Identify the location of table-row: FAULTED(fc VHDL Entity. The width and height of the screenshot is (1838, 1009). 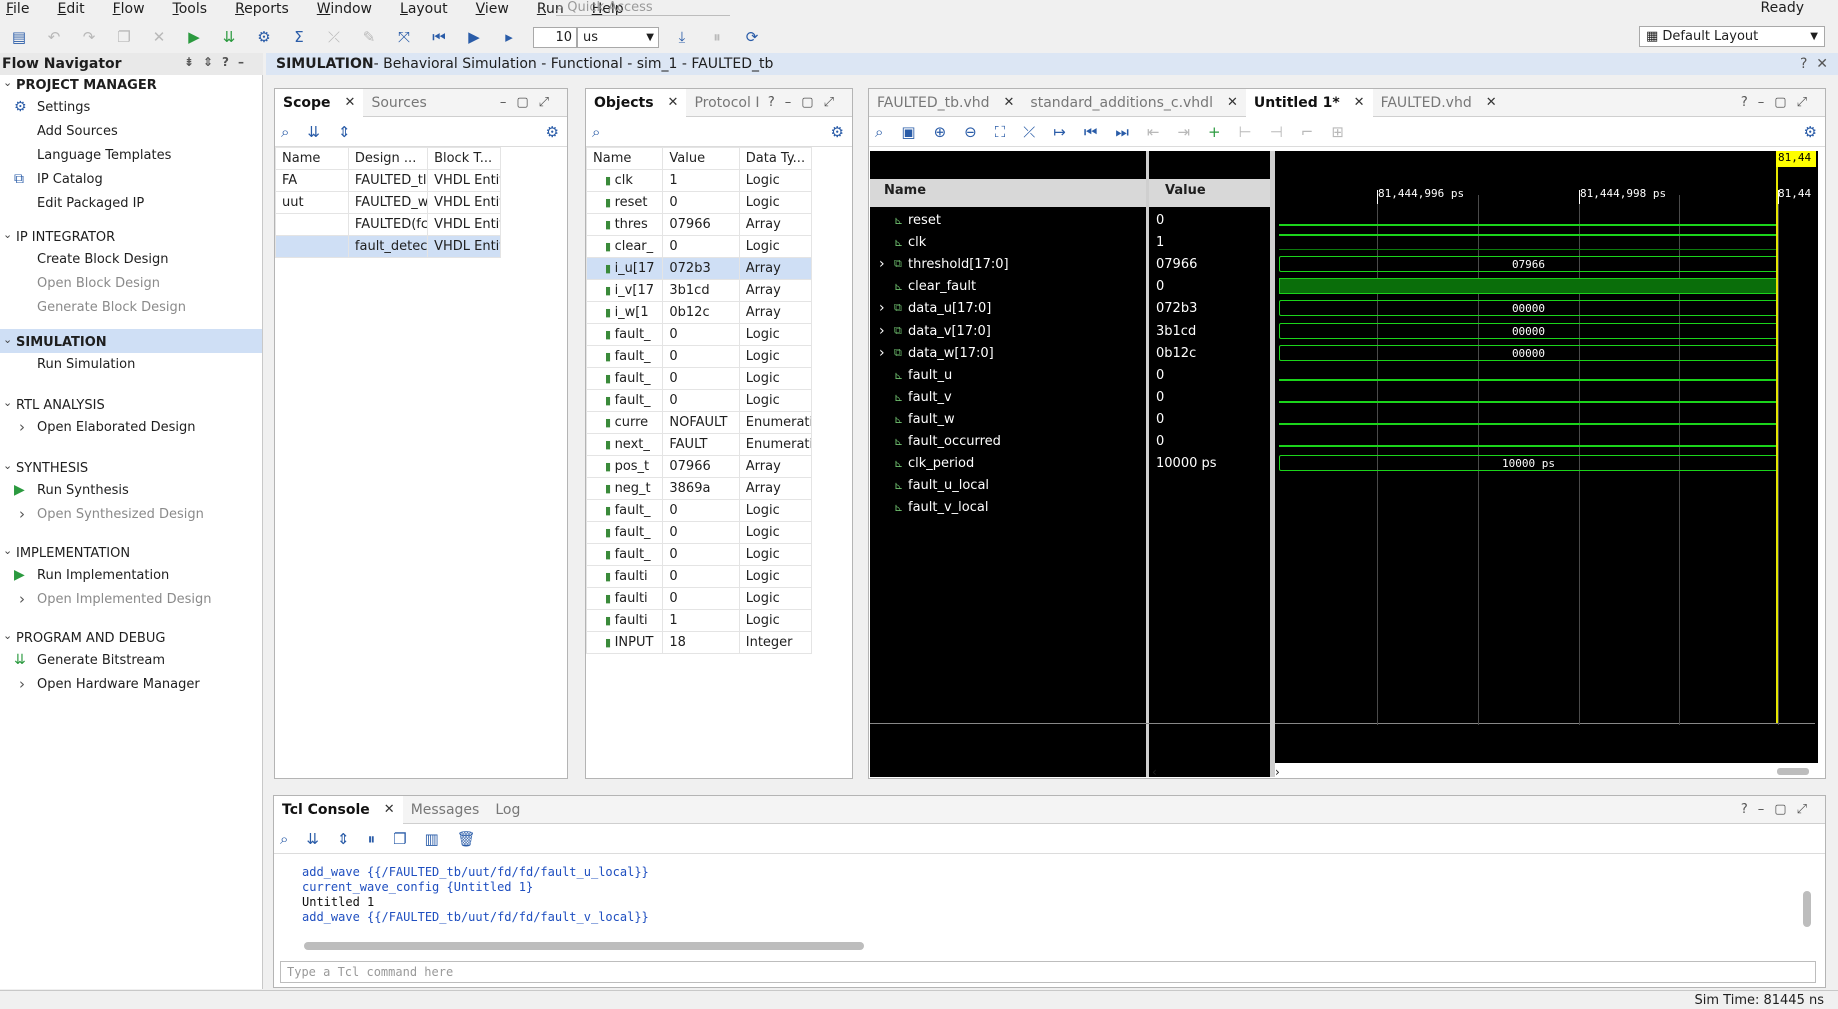
(388, 224).